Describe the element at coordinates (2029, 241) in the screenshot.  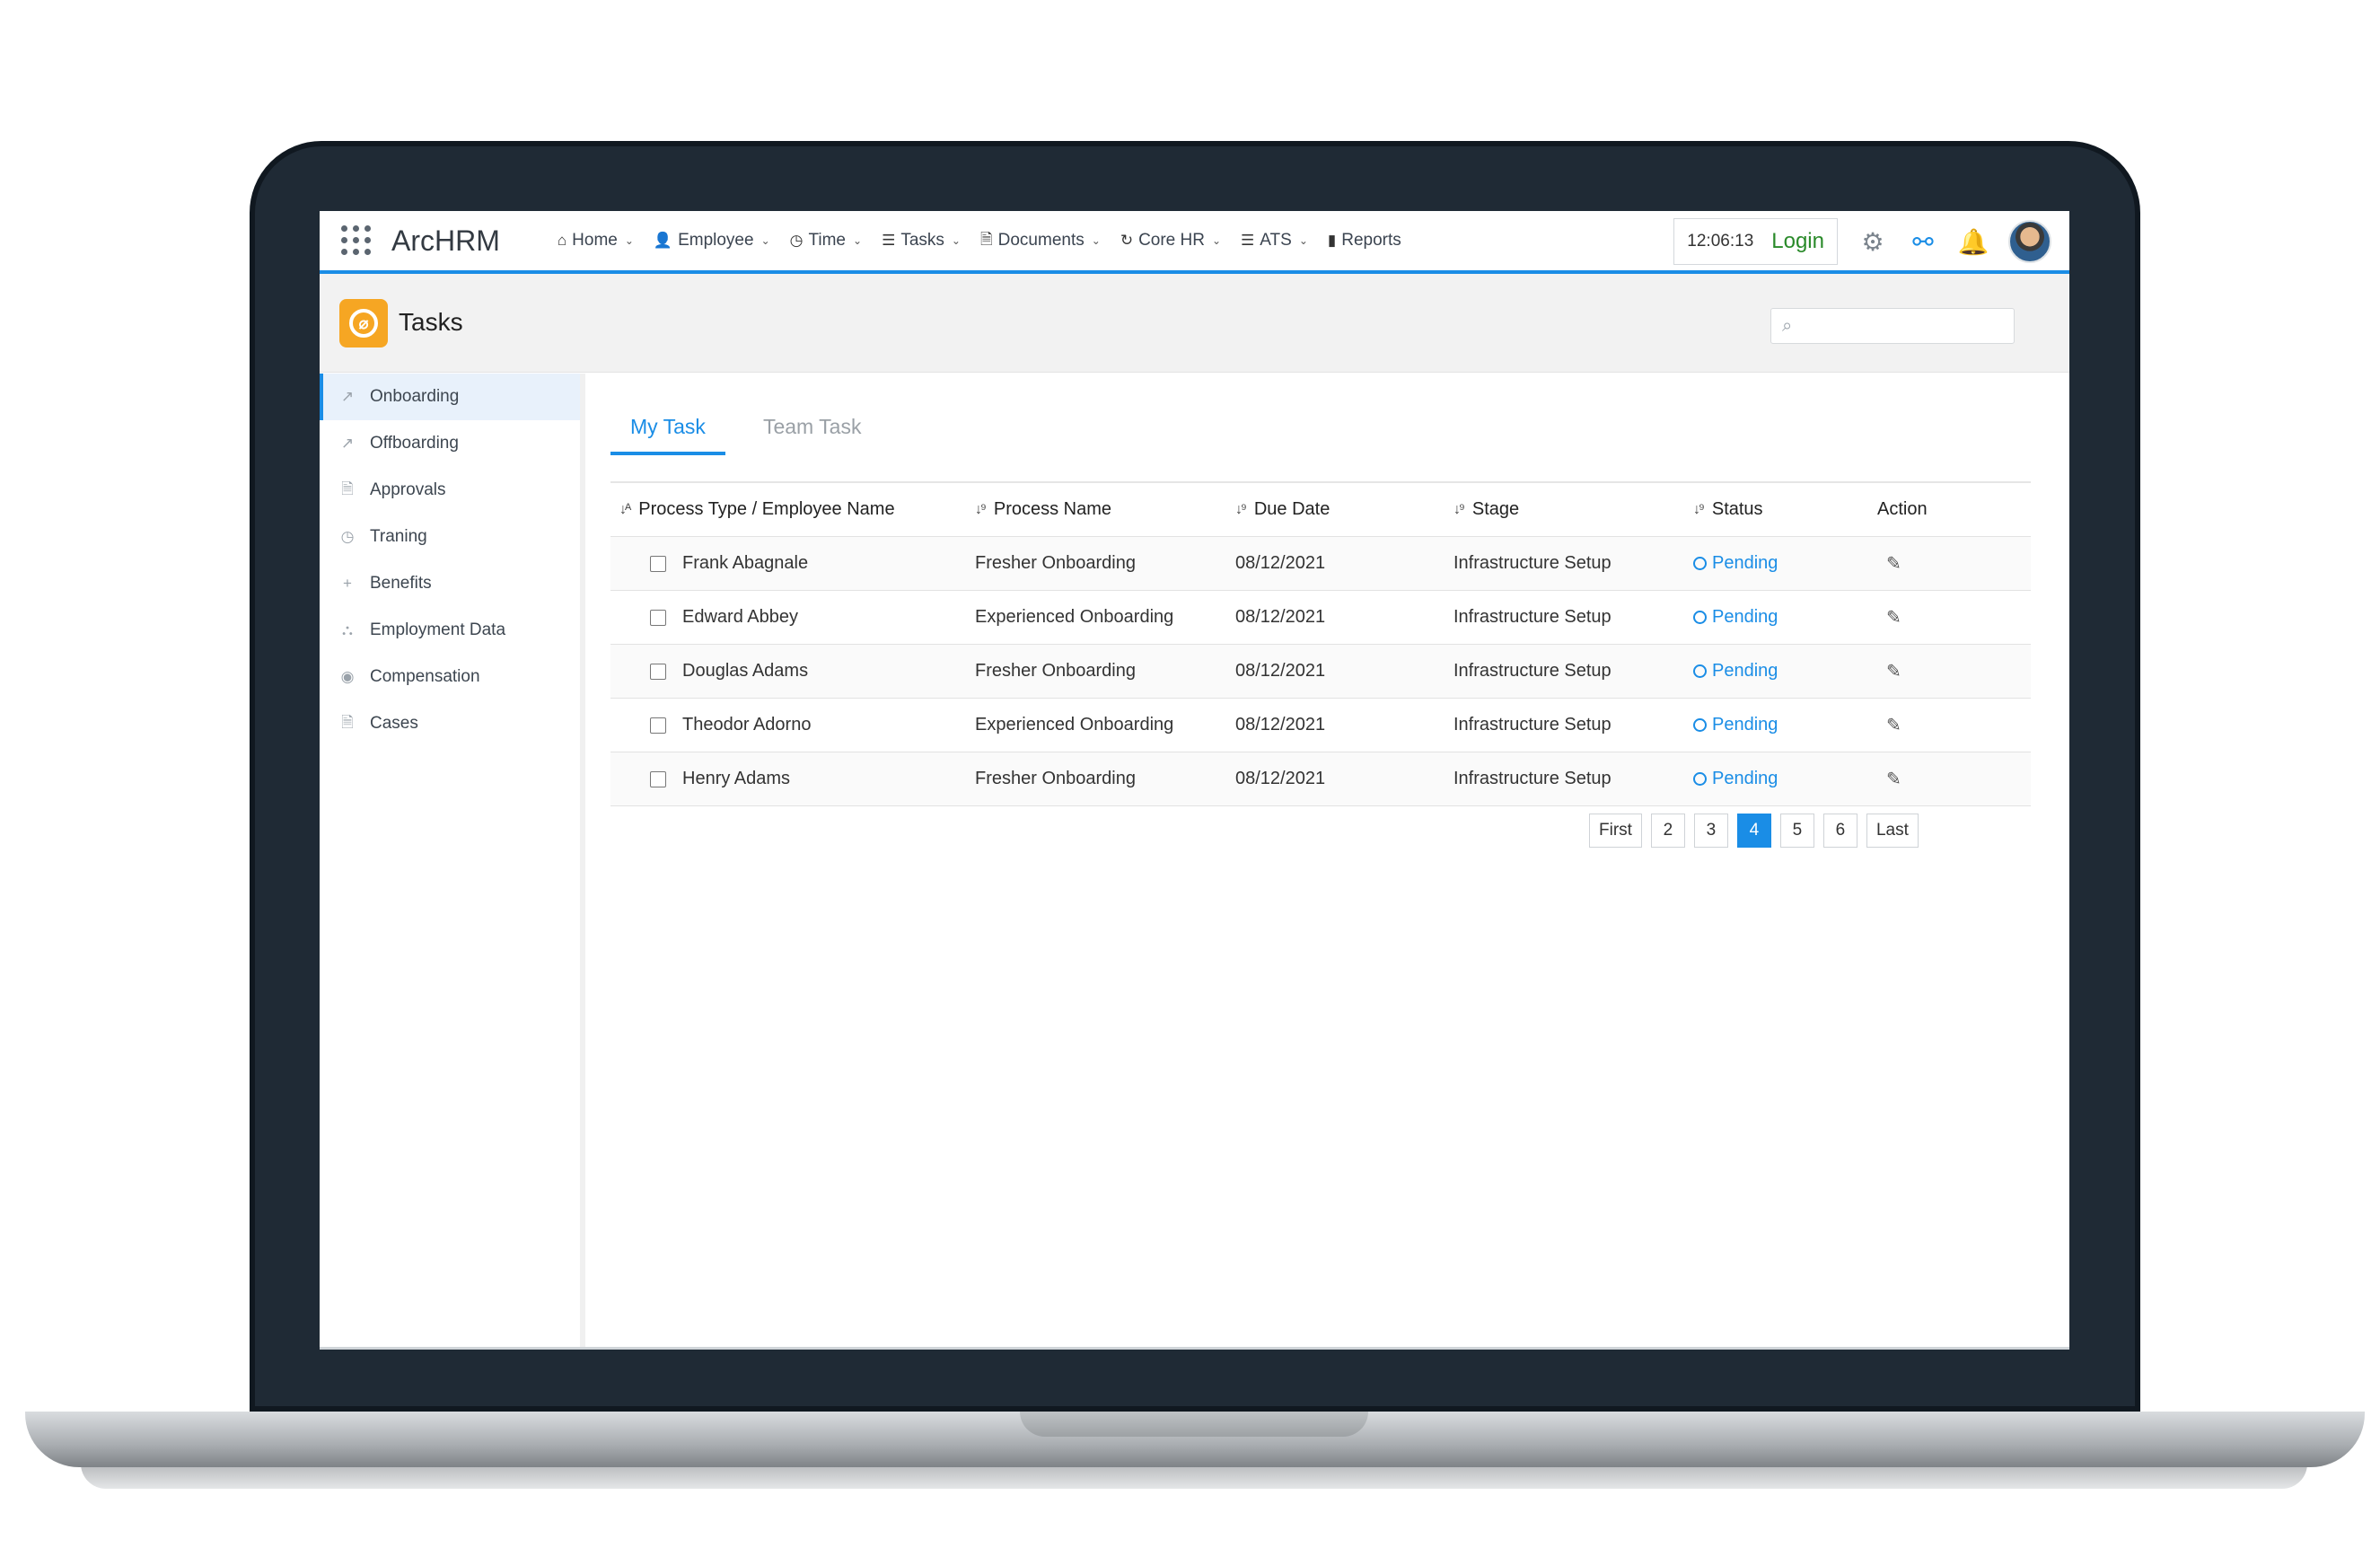
I see `avatar` at that location.